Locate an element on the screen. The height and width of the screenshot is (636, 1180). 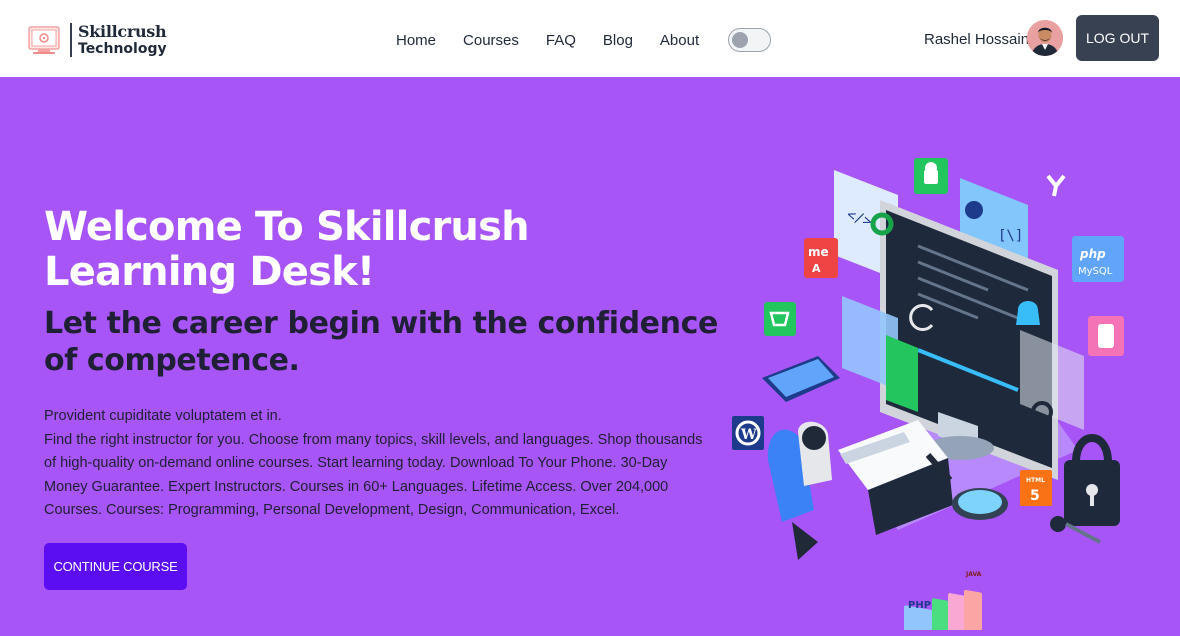
svg-text: 5 is located at coordinates (1035, 496).